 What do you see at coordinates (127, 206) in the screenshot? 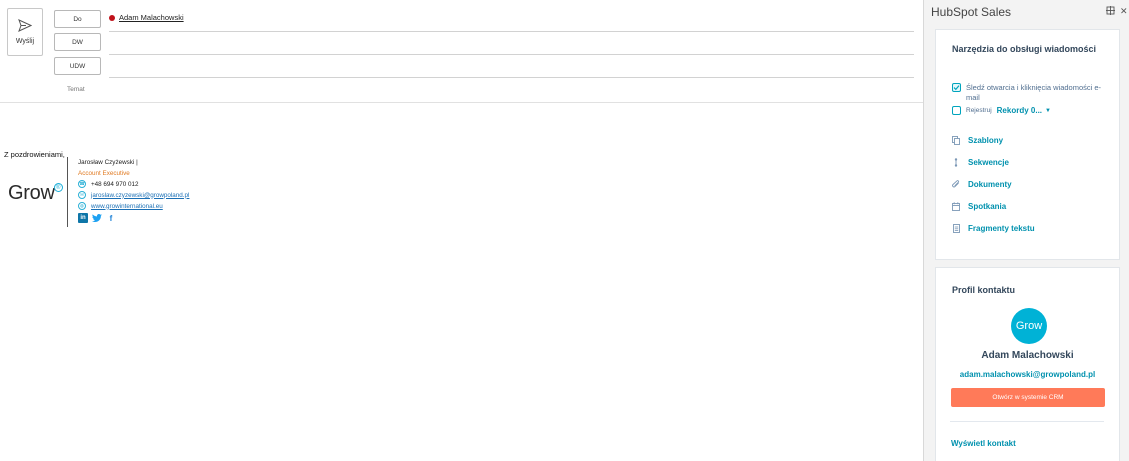
I see `signature-website-link: www.growinternational.eu` at bounding box center [127, 206].